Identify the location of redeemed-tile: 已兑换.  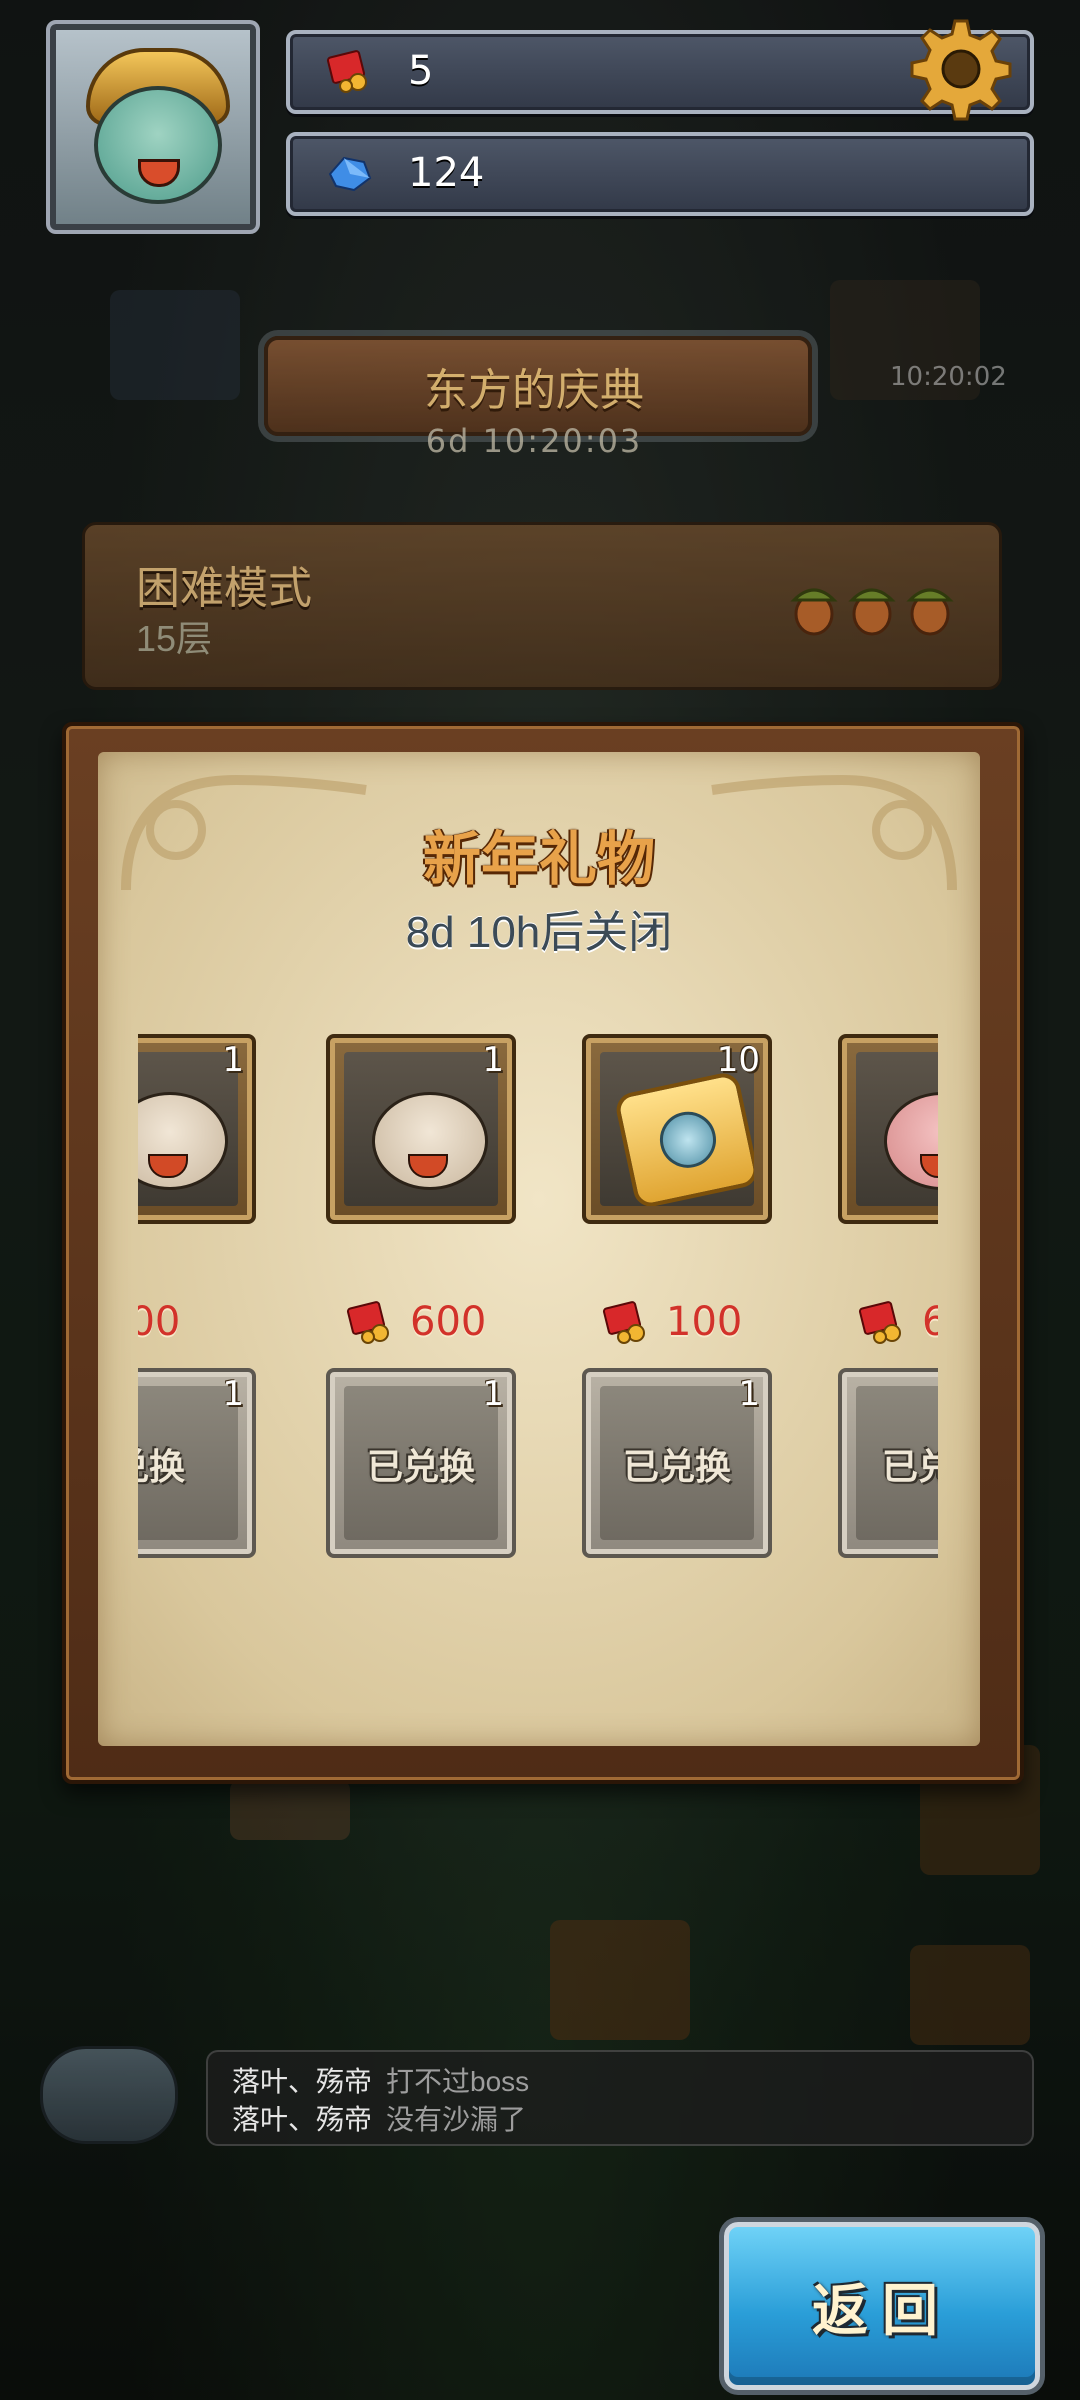
(888, 1463).